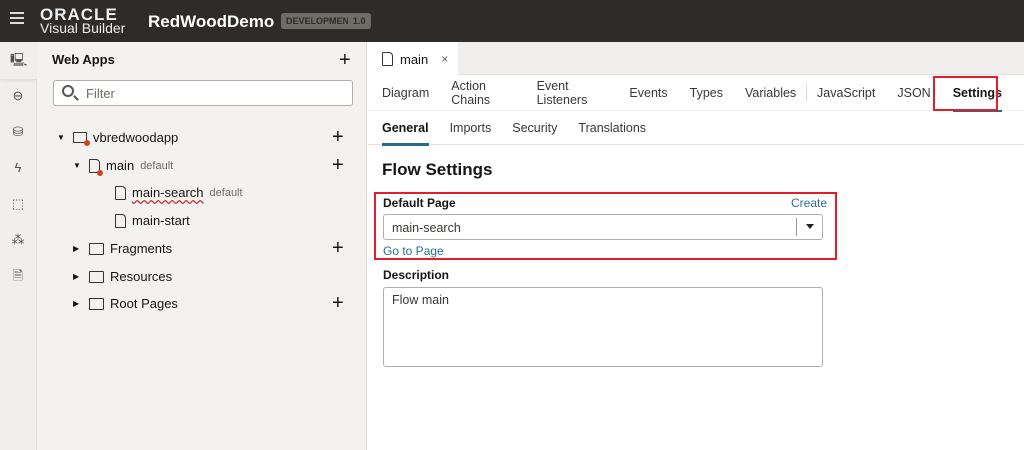 The width and height of the screenshot is (1024, 450). What do you see at coordinates (534, 128) in the screenshot?
I see `subtab-security: Security` at bounding box center [534, 128].